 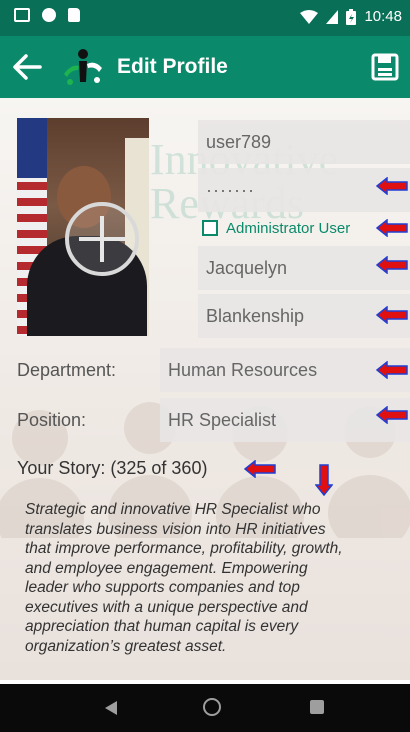 What do you see at coordinates (285, 370) in the screenshot?
I see `department-field: Human Resources` at bounding box center [285, 370].